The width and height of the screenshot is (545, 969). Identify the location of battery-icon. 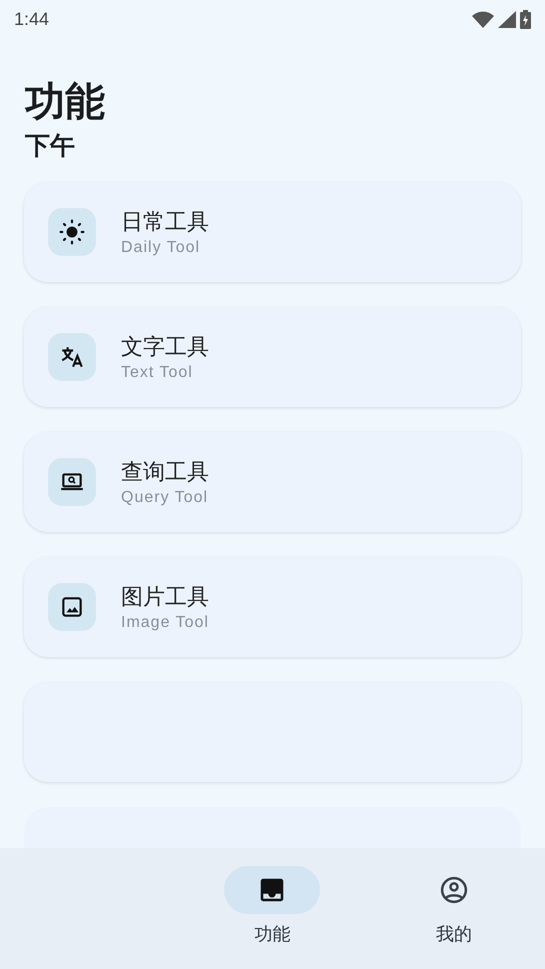
(525, 19).